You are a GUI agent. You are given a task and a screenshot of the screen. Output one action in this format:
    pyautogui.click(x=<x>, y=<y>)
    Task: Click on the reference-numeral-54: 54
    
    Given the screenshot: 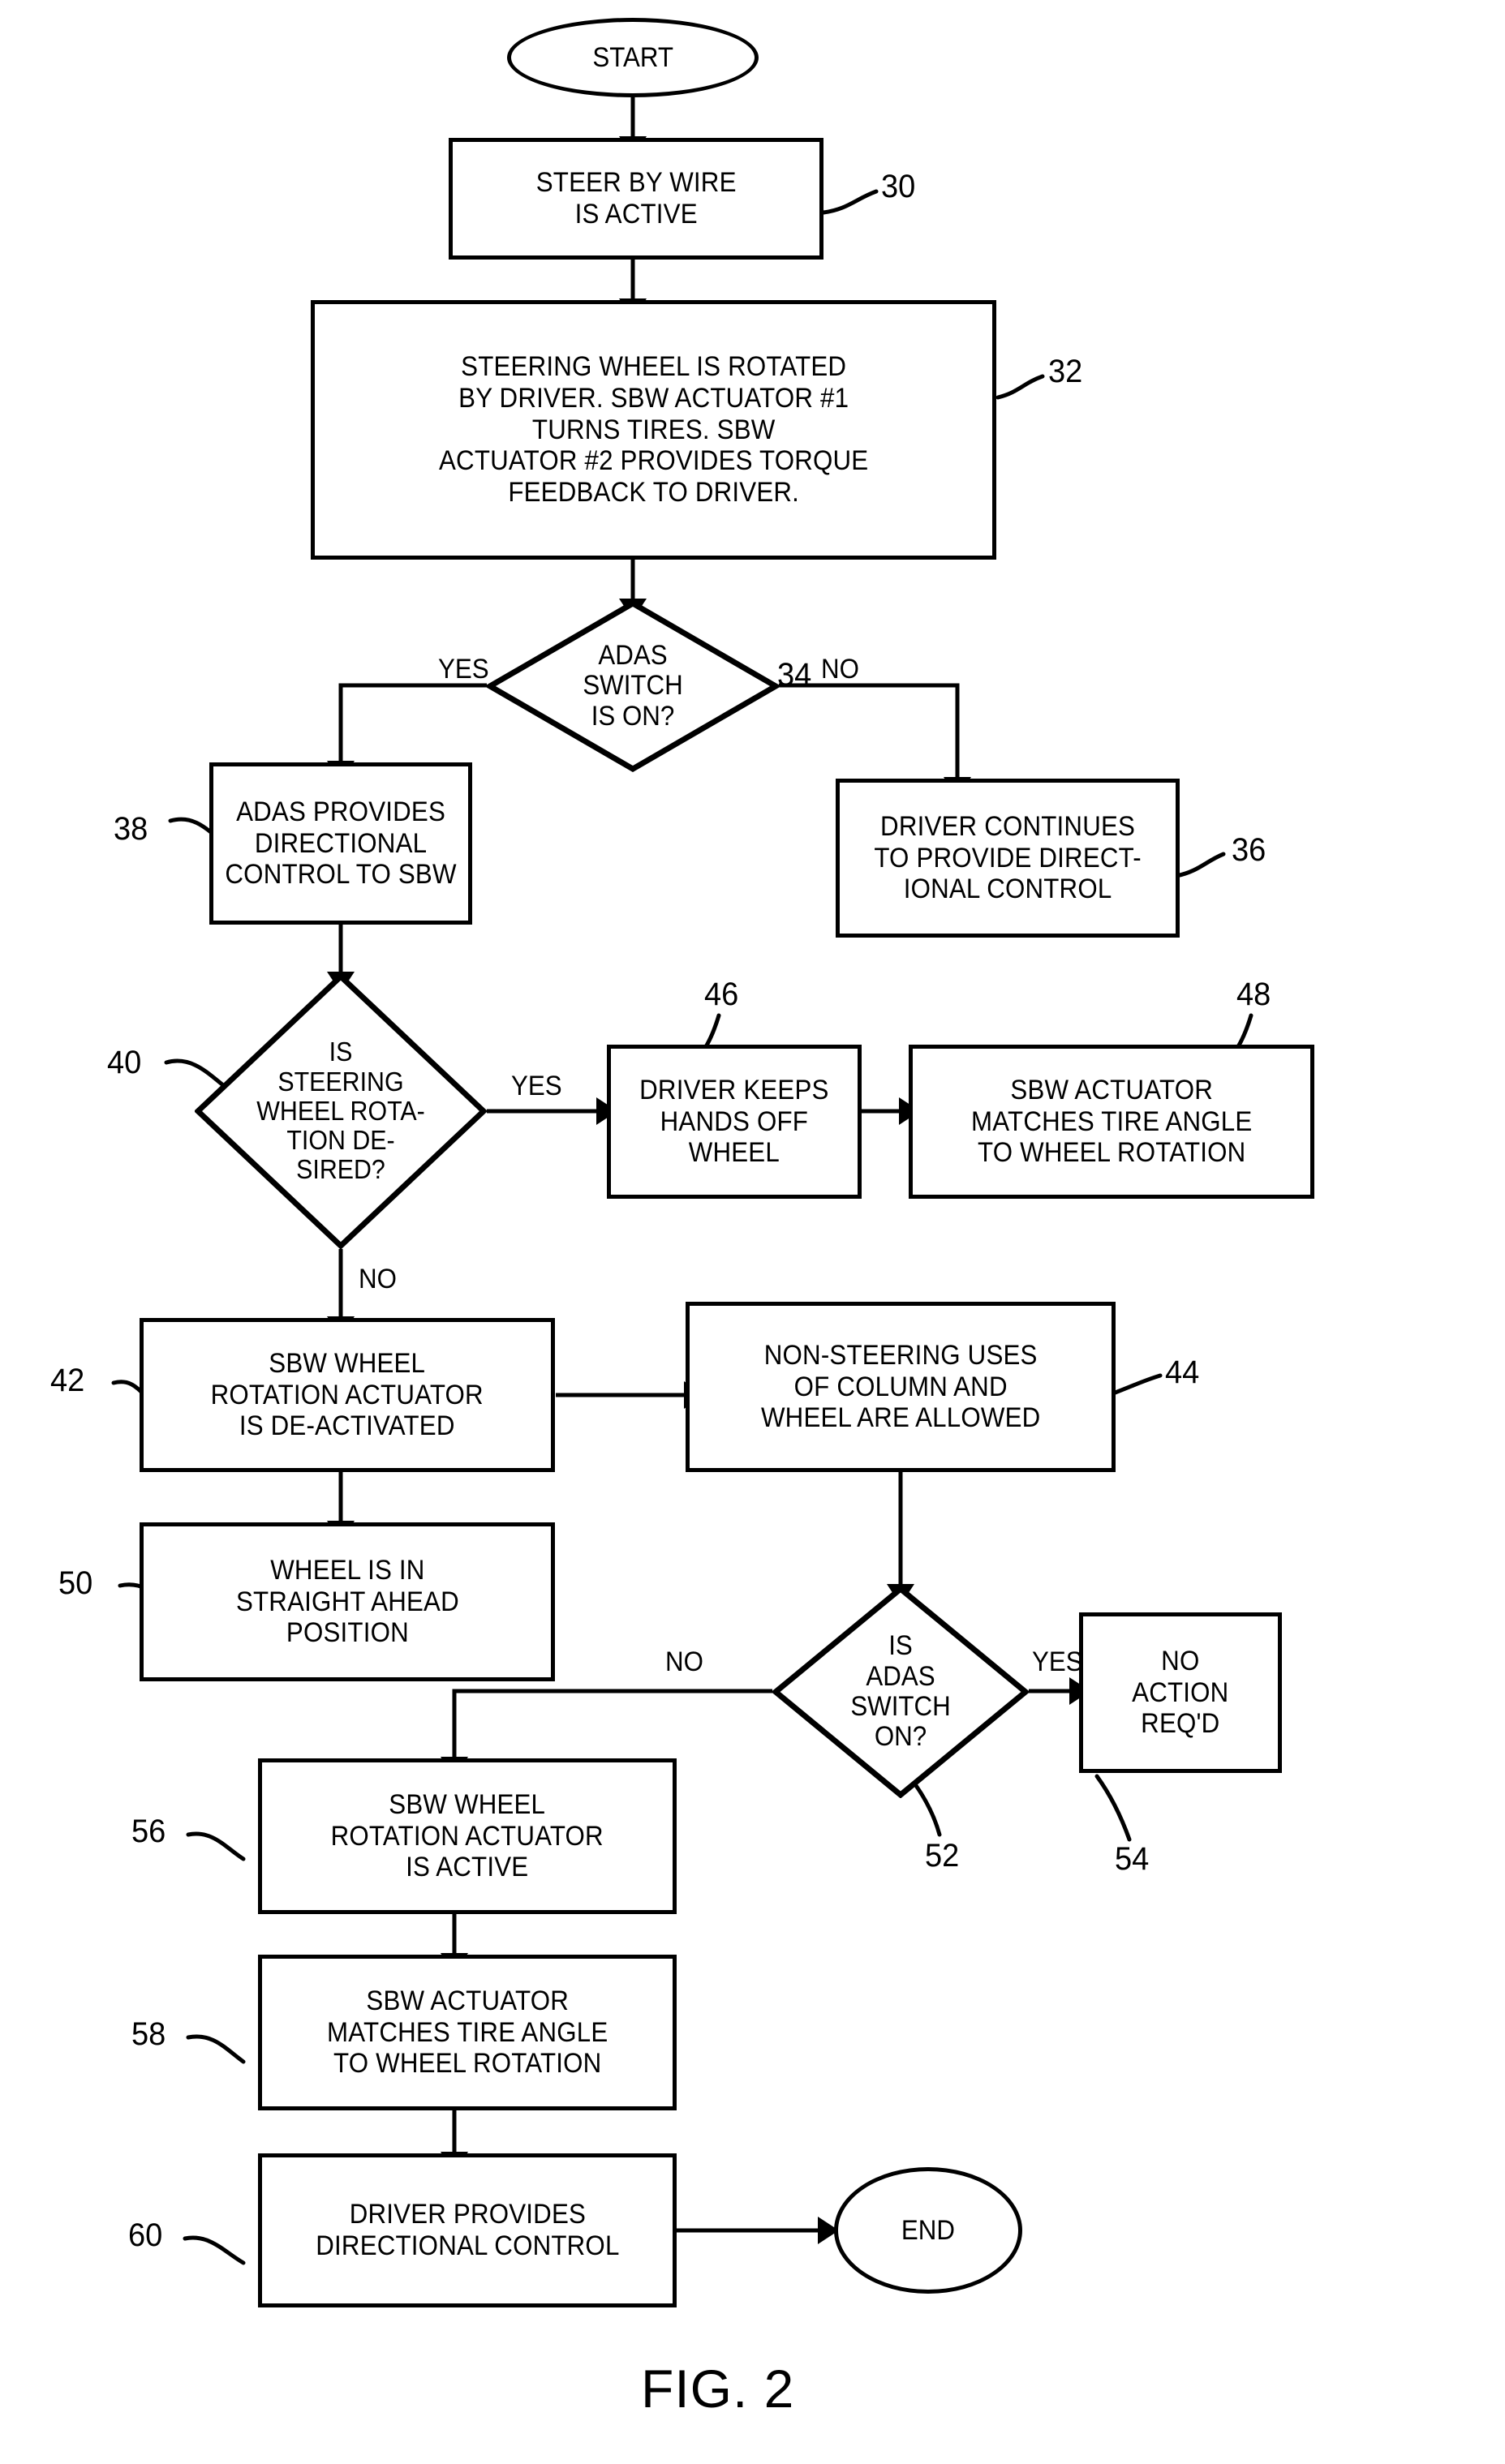 What is the action you would take?
    pyautogui.click(x=1132, y=1859)
    